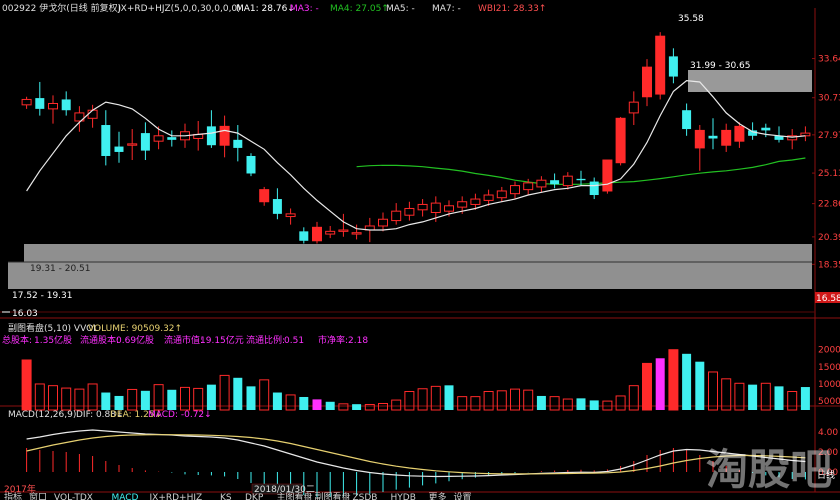 The height and width of the screenshot is (500, 840). What do you see at coordinates (829, 351) in the screenshot?
I see `volume-tick-label: 20000` at bounding box center [829, 351].